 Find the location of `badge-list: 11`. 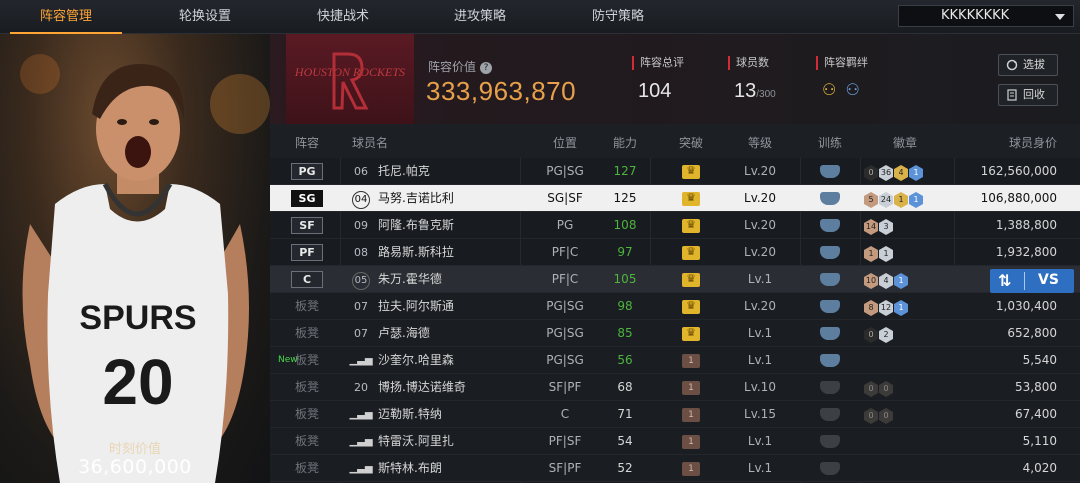

badge-list: 11 is located at coordinates (909, 252).